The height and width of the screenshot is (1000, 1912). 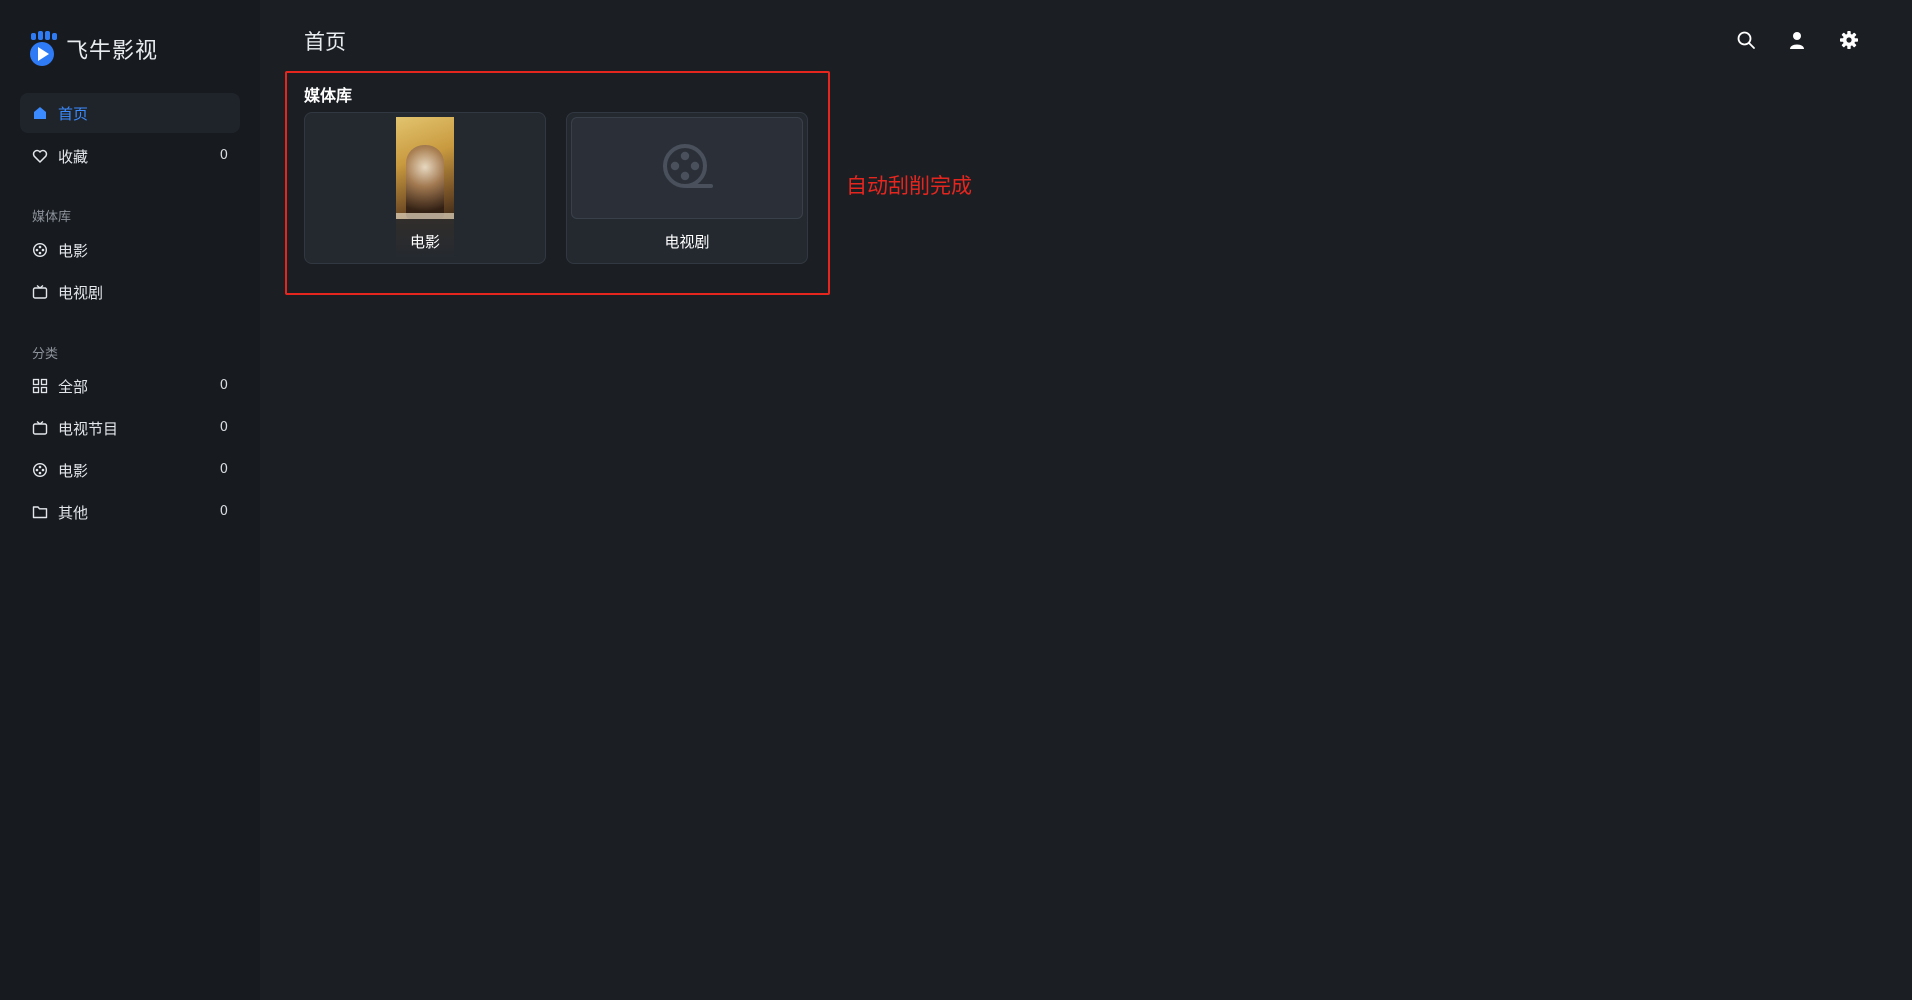 What do you see at coordinates (223, 155) in the screenshot?
I see `favorites-count: 0` at bounding box center [223, 155].